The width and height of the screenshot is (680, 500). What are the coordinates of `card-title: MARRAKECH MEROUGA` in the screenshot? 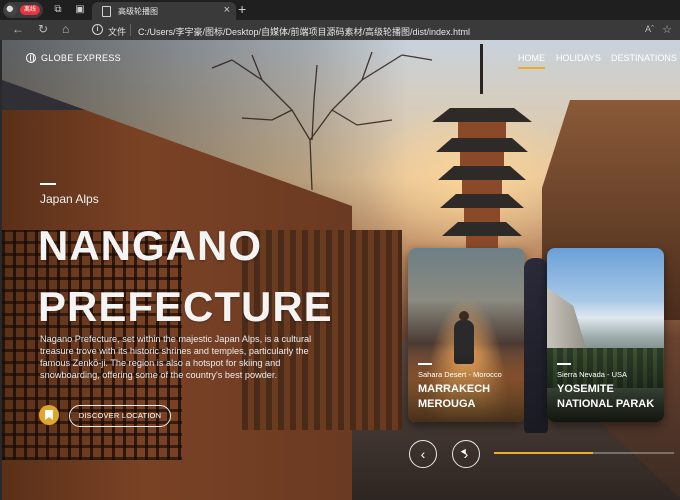 It's located at (454, 397).